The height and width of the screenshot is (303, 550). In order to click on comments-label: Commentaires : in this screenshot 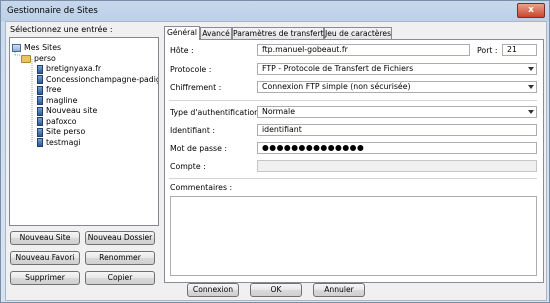, I will do `click(201, 187)`.